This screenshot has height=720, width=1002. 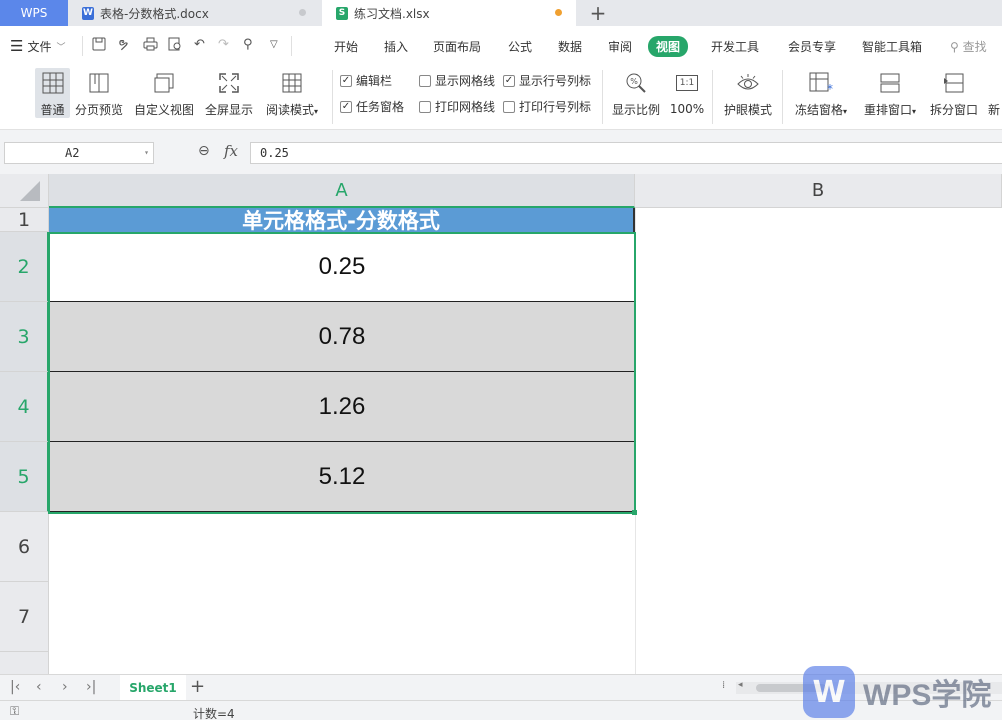 I want to click on show-headings-checkbox: ✓ 显示行号列标, so click(x=547, y=80).